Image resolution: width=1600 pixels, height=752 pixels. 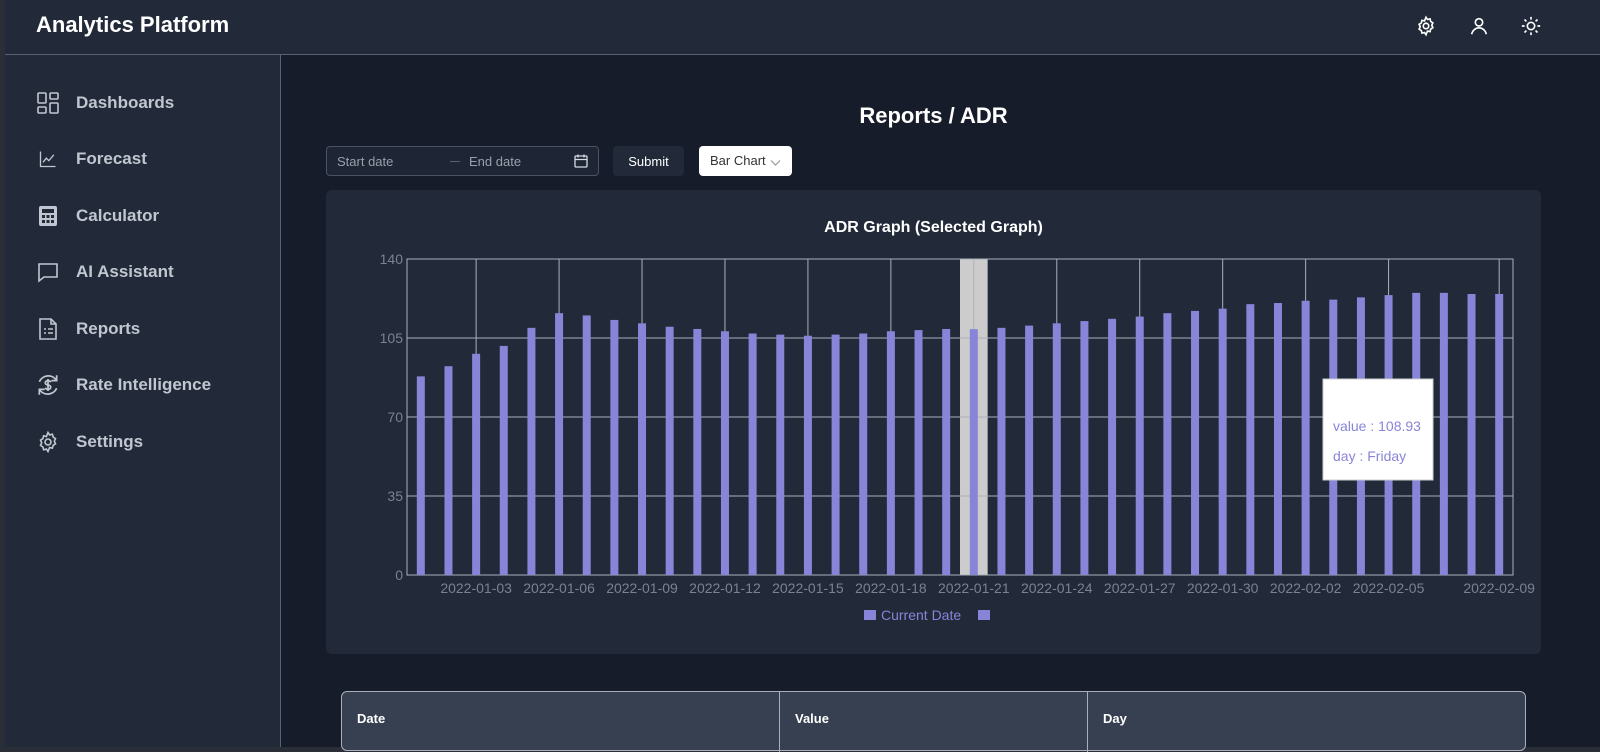 I want to click on calculator-icon, so click(x=48, y=216).